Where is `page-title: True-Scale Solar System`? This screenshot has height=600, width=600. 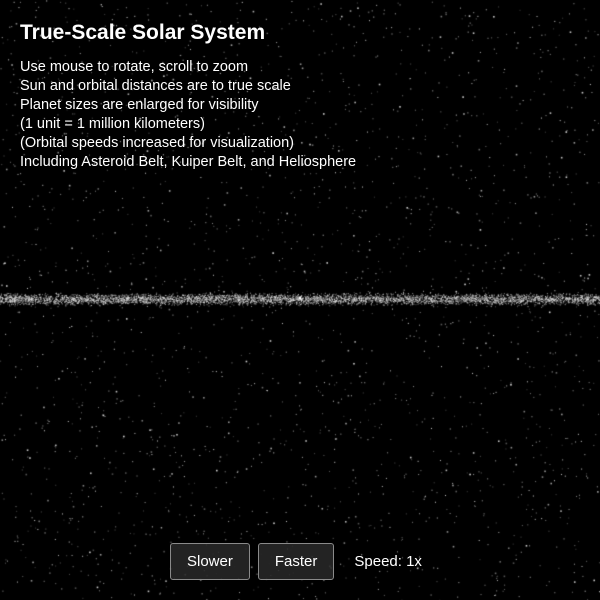 page-title: True-Scale Solar System is located at coordinates (143, 32).